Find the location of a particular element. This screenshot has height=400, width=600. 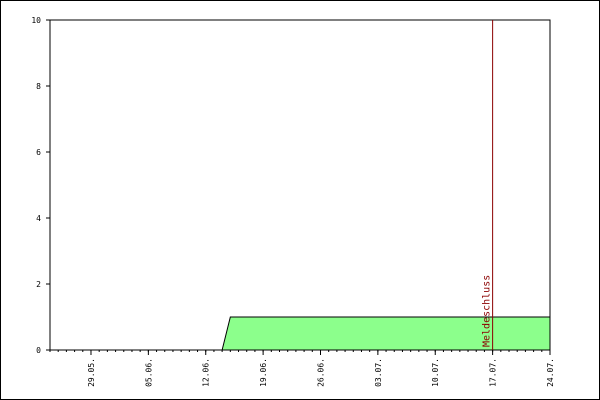

x-tick-label: 03.07. is located at coordinates (378, 372).